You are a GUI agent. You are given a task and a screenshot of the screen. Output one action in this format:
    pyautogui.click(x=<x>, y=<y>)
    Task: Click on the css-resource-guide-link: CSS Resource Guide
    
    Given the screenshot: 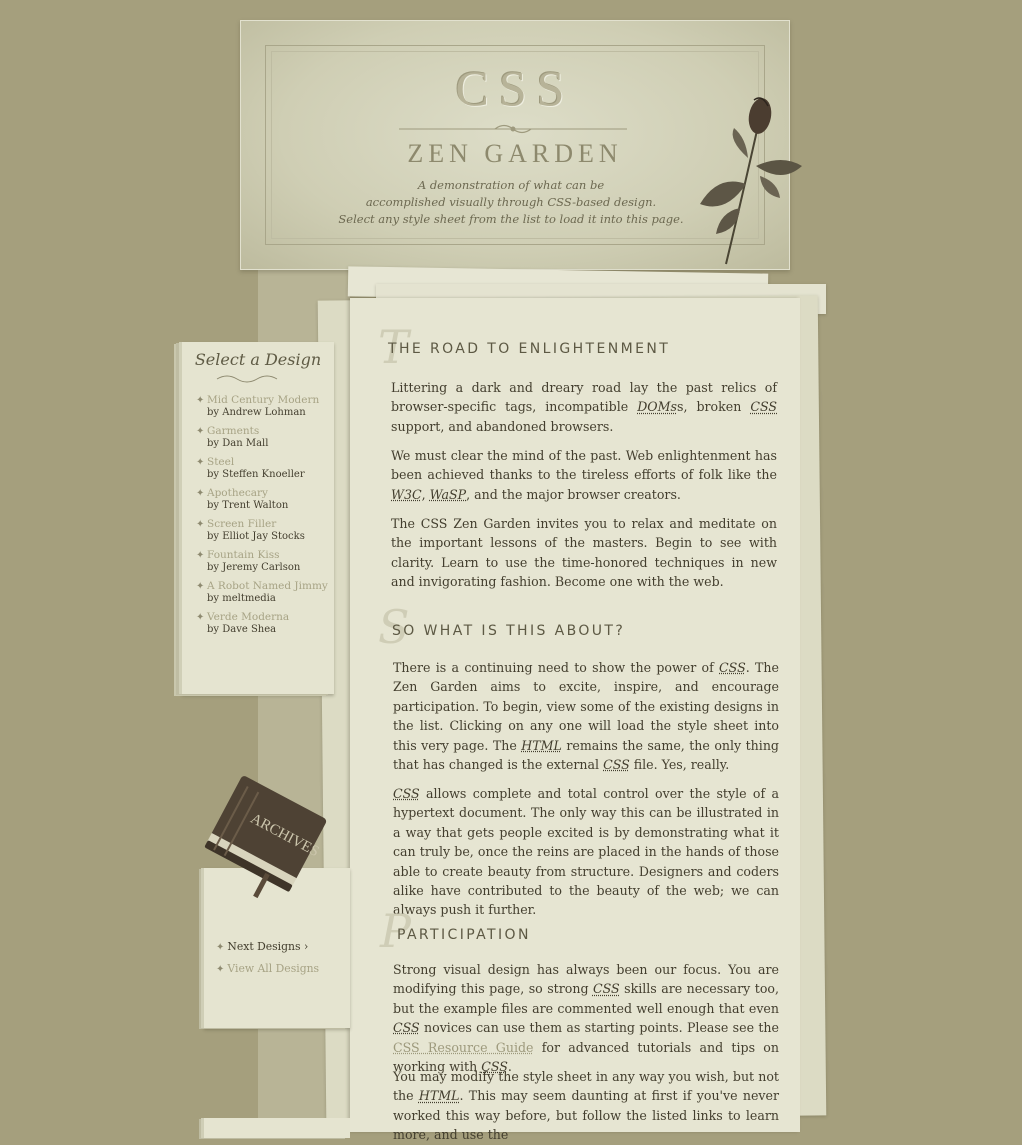 What is the action you would take?
    pyautogui.click(x=463, y=1047)
    